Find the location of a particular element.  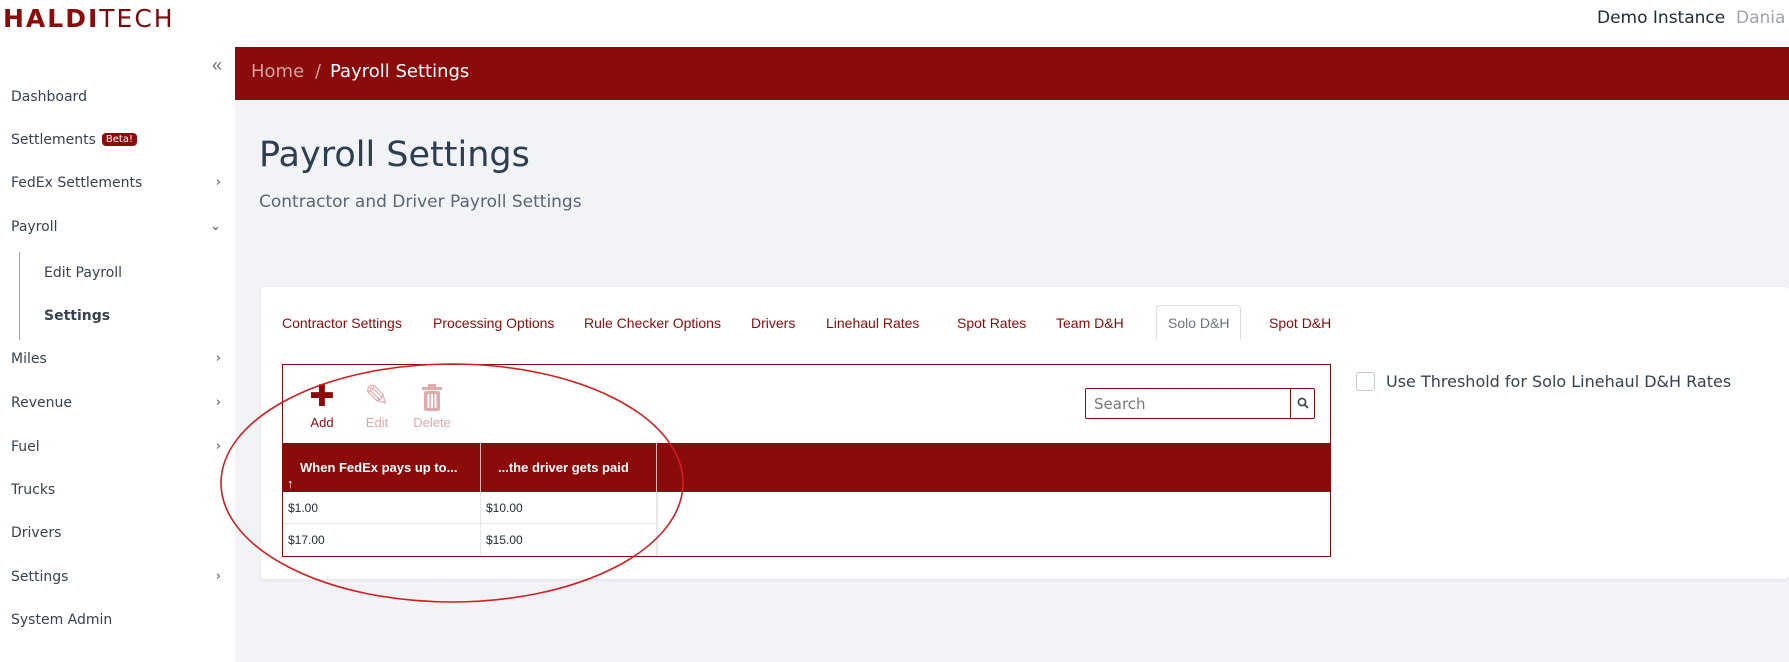

table-row: $17.00 $15.00 is located at coordinates (470, 540).